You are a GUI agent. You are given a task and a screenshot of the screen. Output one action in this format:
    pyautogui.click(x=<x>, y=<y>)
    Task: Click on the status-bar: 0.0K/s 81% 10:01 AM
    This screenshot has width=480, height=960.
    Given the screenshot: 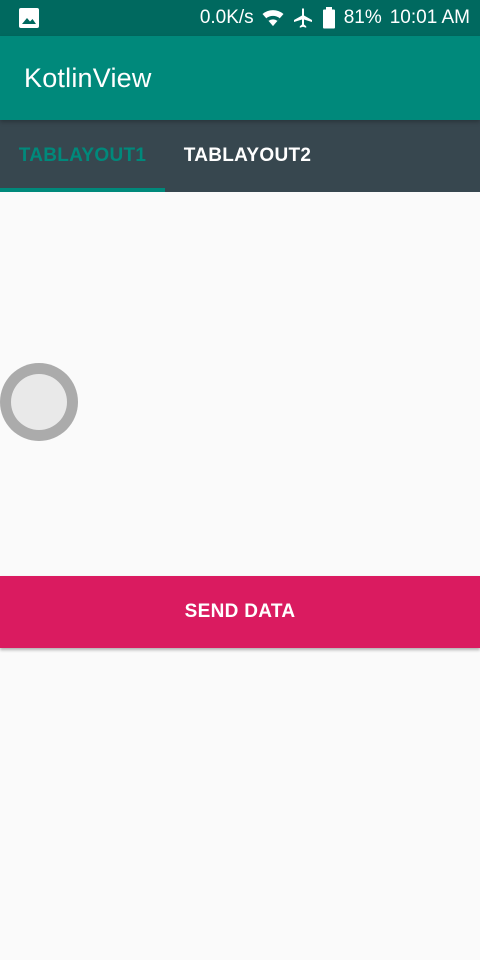 What is the action you would take?
    pyautogui.click(x=240, y=18)
    